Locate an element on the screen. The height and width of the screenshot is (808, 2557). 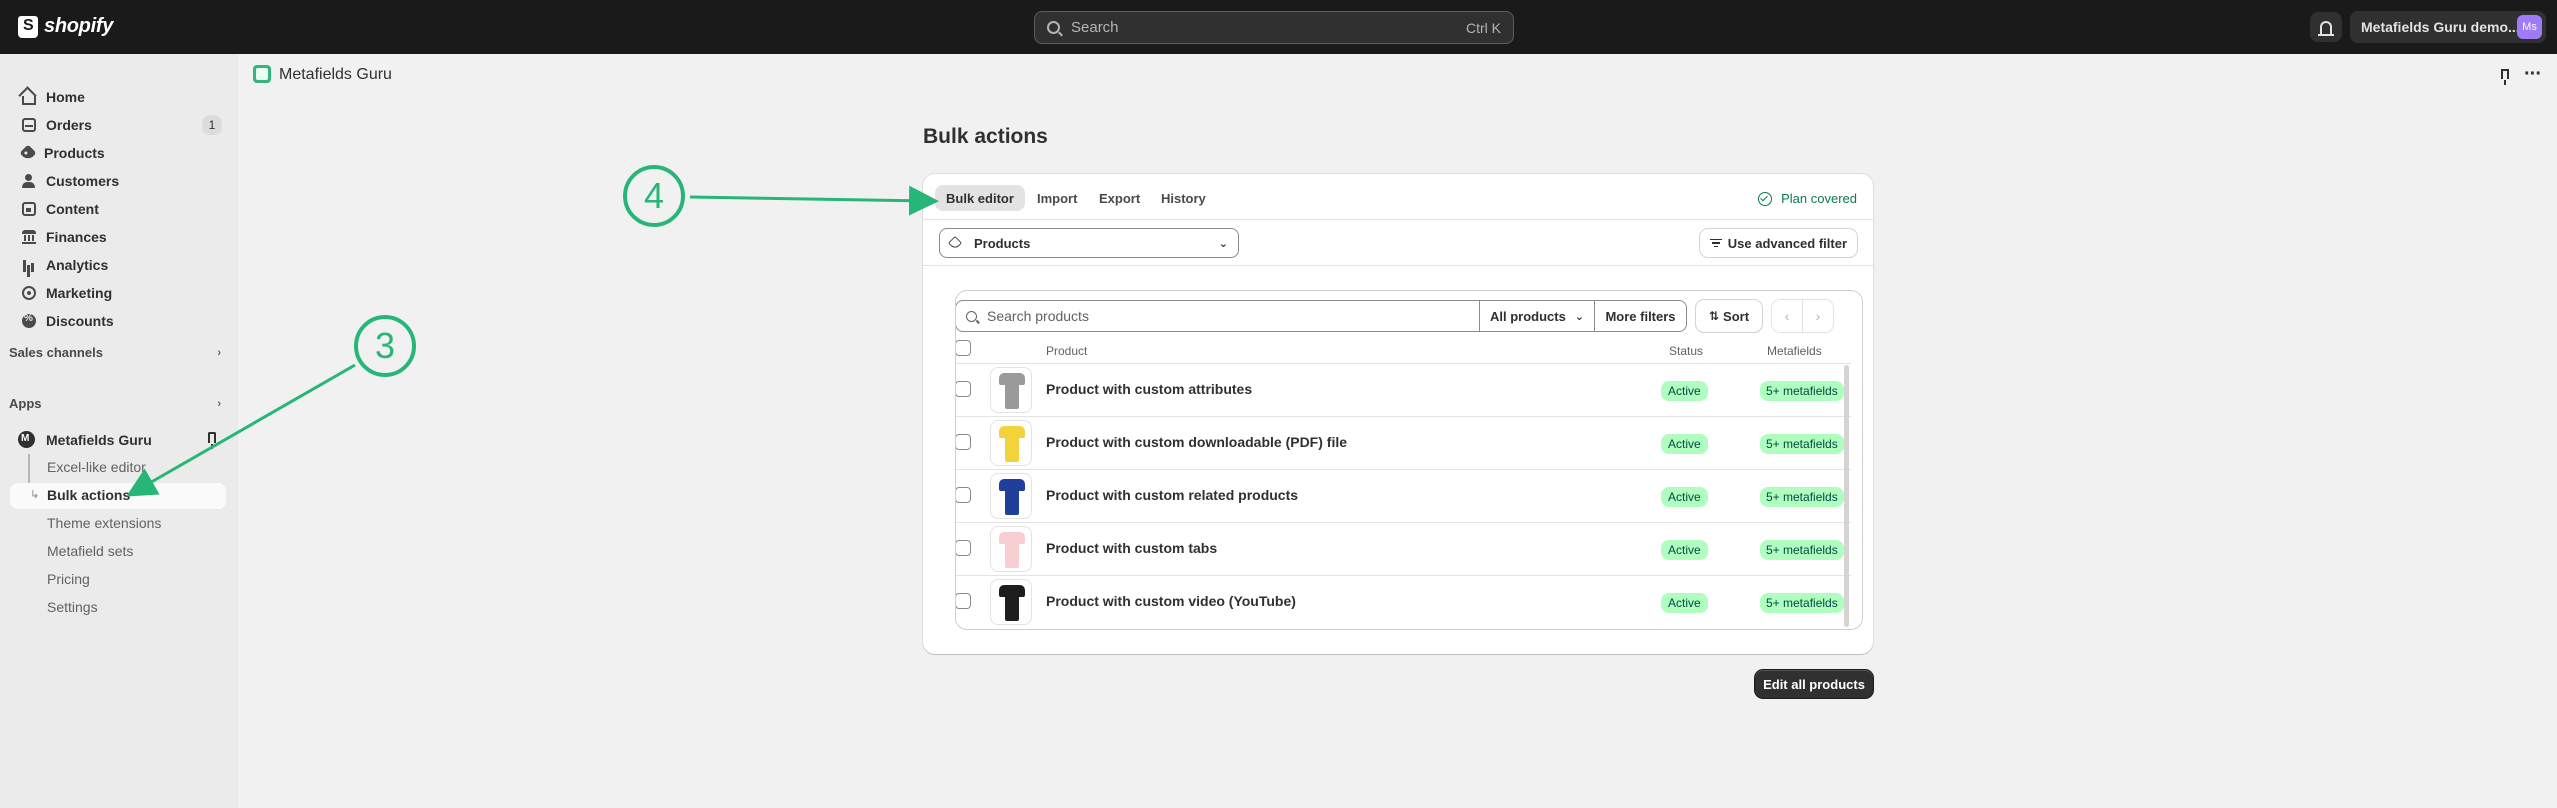
annotation-arrows is located at coordinates (532, 341).